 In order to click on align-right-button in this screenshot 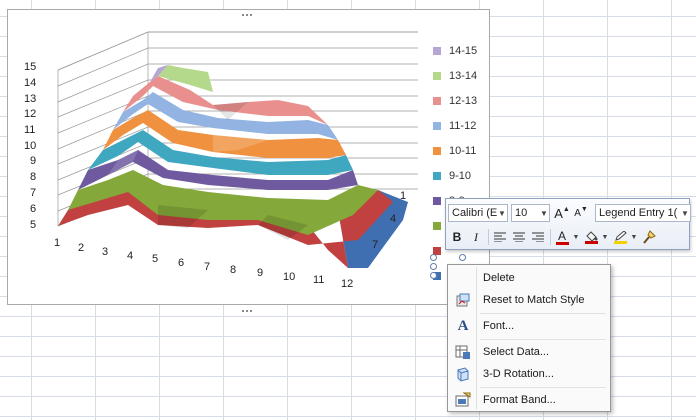, I will do `click(538, 237)`.